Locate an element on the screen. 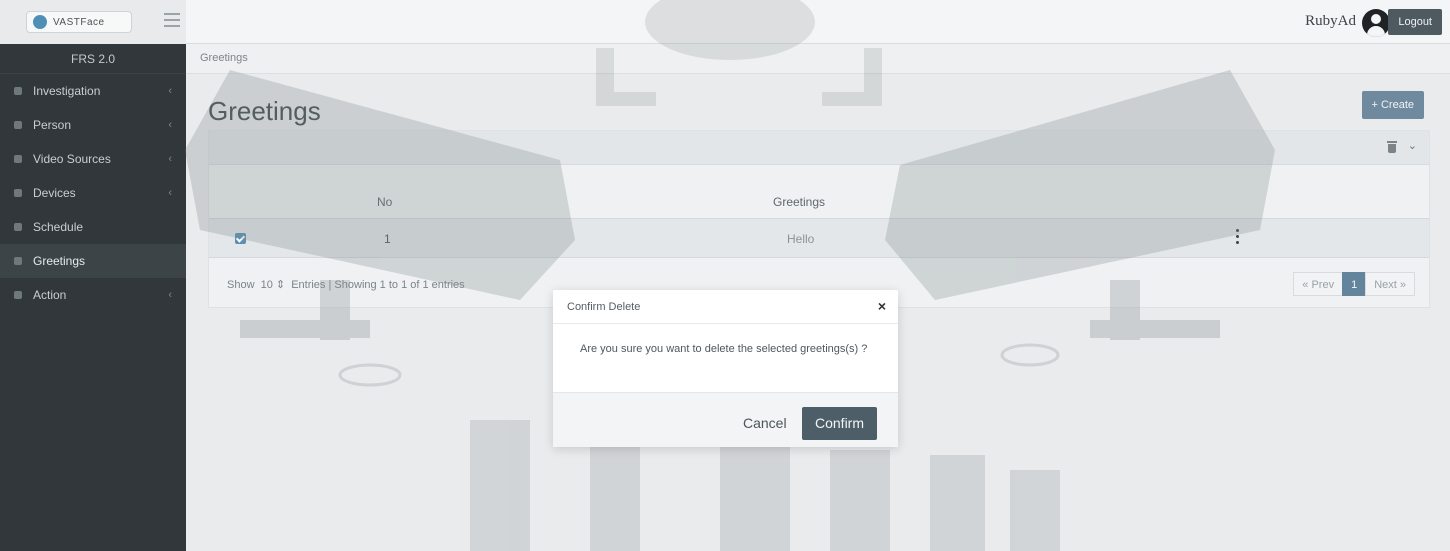 This screenshot has height=551, width=1450. logo-area: VASTFace is located at coordinates (93, 22).